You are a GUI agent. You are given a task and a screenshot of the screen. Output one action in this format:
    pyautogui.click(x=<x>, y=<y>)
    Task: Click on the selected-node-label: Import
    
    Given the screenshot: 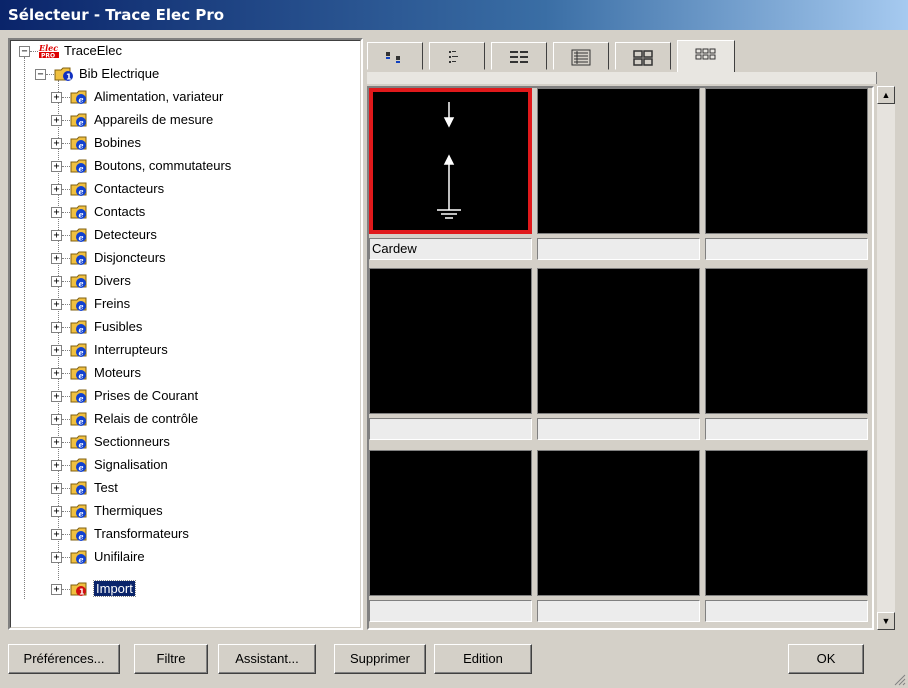 What is the action you would take?
    pyautogui.click(x=114, y=588)
    